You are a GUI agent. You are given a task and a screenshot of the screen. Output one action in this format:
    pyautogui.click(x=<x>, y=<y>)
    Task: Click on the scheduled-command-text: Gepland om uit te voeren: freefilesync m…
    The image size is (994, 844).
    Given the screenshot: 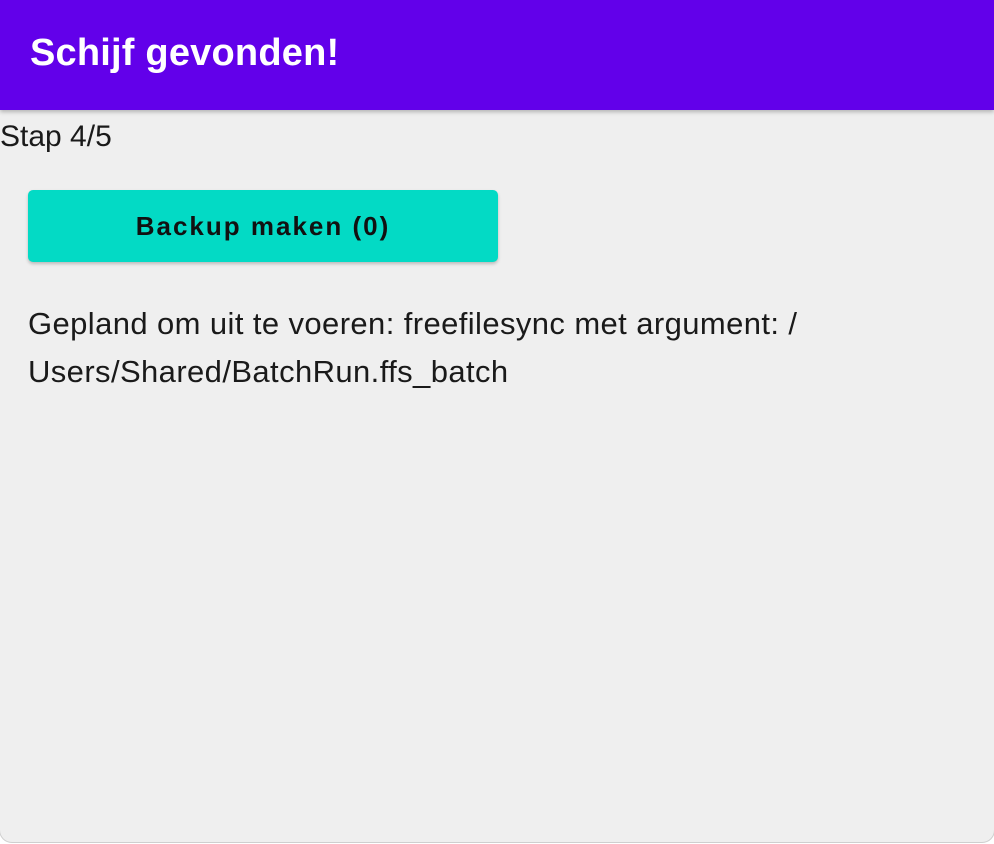 What is the action you would take?
    pyautogui.click(x=493, y=348)
    